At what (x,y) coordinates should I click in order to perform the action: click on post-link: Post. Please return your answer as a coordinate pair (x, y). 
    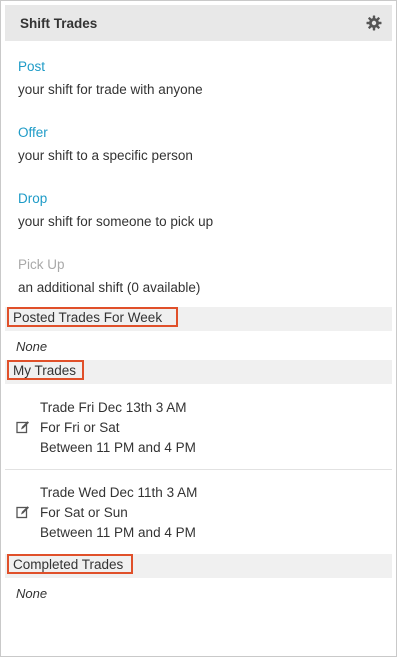
    Looking at the image, I should click on (110, 67).